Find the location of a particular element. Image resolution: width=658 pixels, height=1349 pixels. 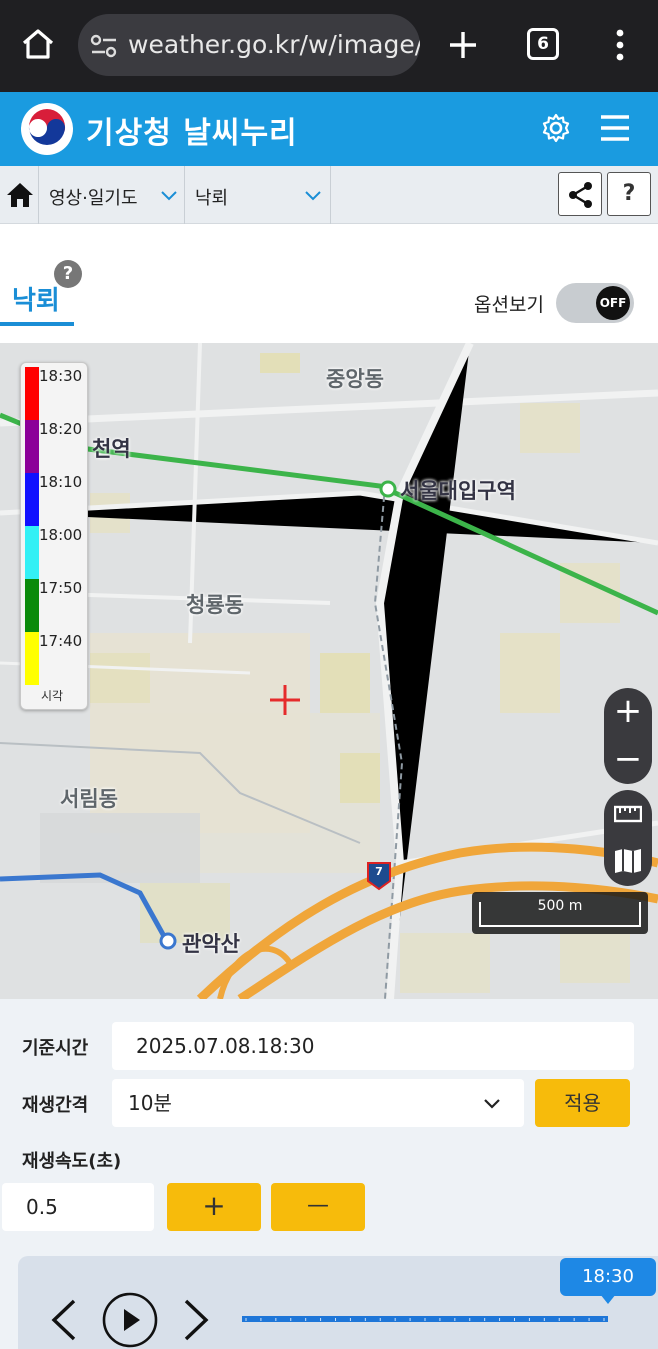

address-bar: weather.go.kr/w/image/lg is located at coordinates (249, 45).